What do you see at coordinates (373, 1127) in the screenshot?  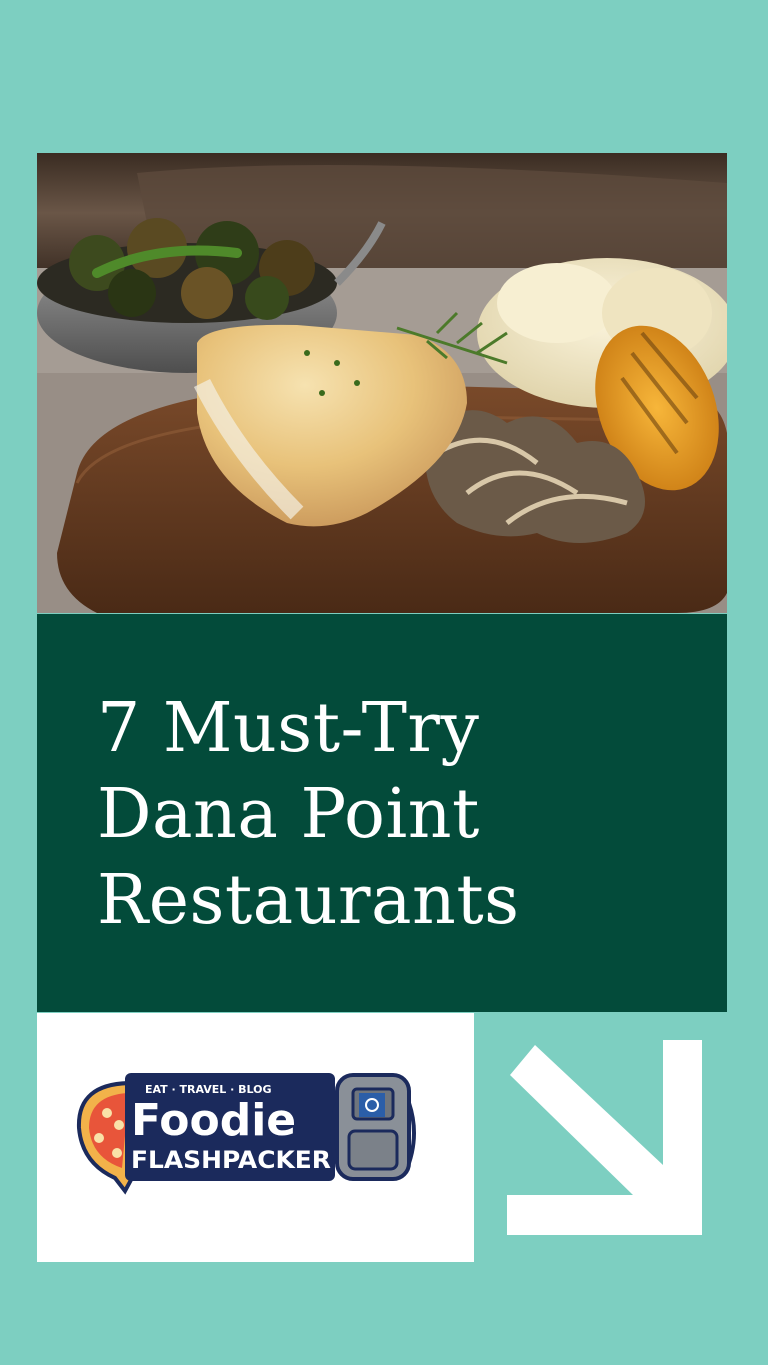 I see `backpack-icon` at bounding box center [373, 1127].